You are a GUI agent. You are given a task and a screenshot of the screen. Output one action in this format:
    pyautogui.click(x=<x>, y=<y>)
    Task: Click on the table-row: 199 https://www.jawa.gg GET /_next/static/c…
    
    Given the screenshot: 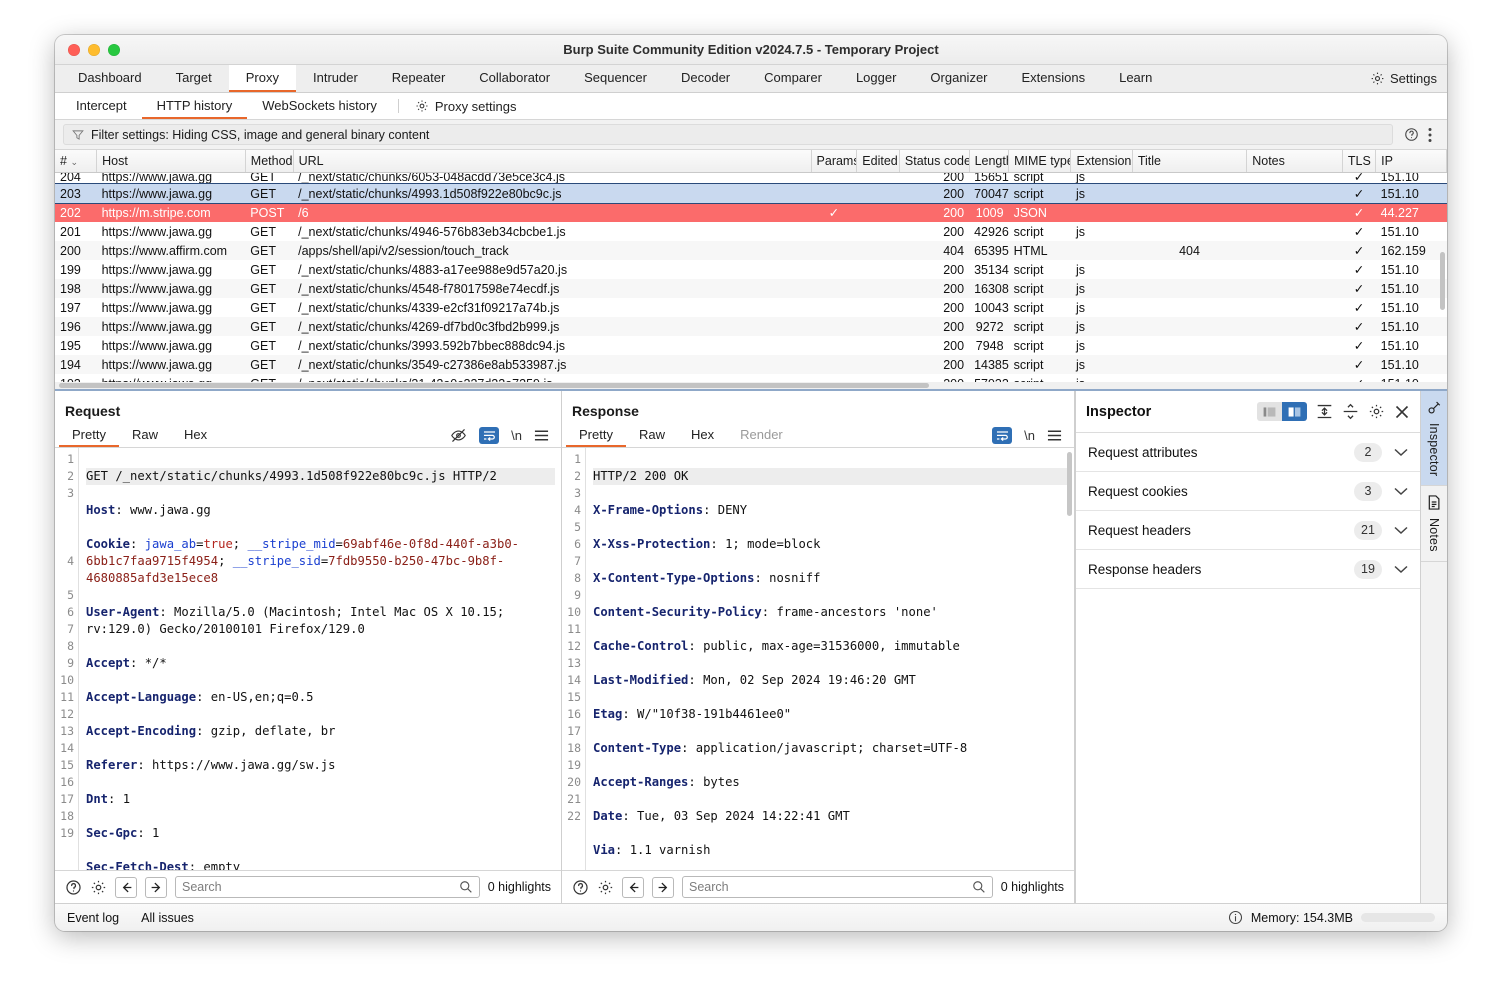 What is the action you would take?
    pyautogui.click(x=751, y=269)
    